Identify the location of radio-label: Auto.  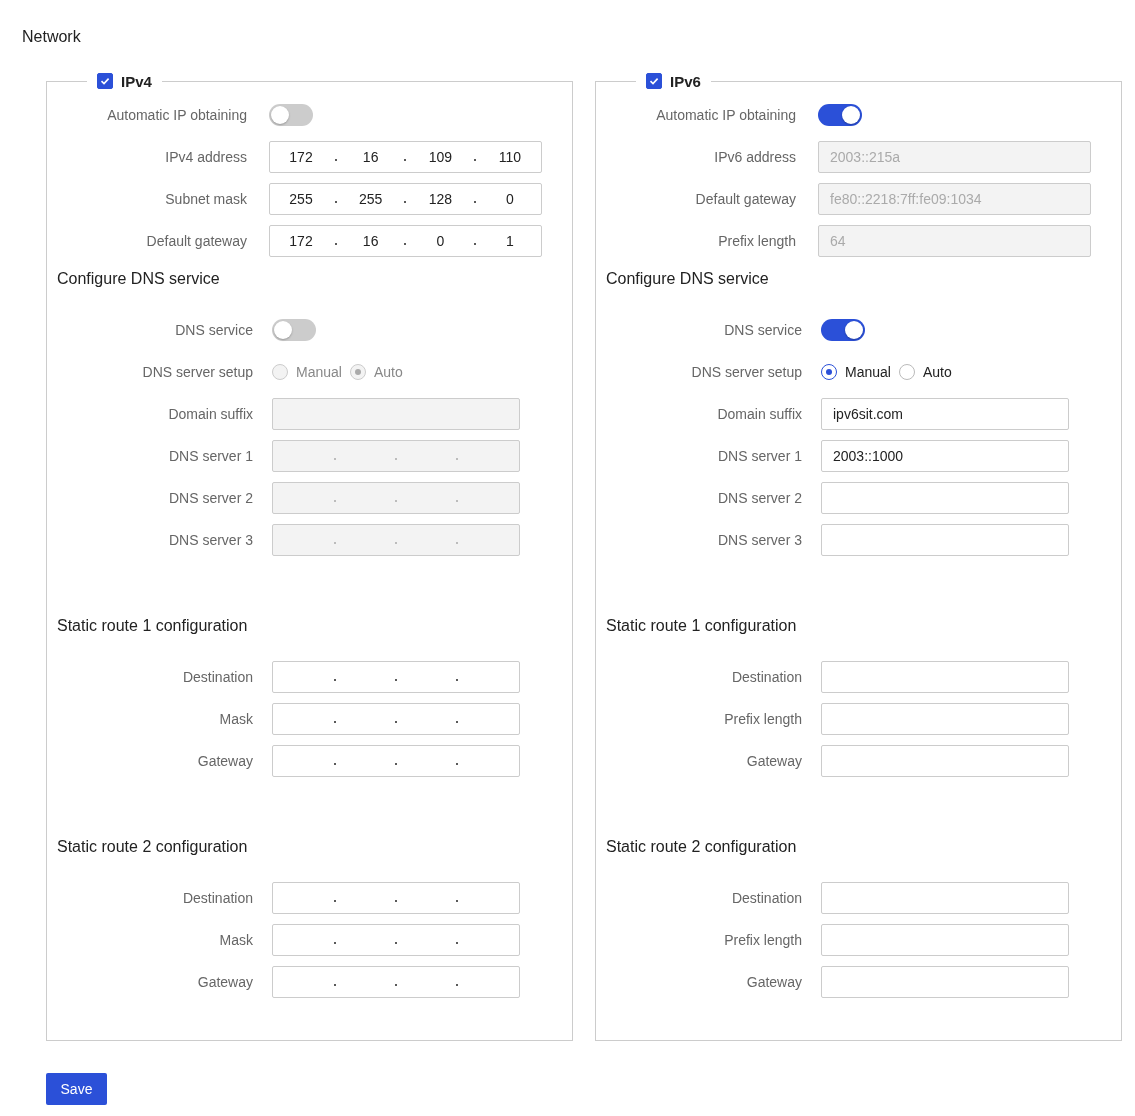
(937, 372).